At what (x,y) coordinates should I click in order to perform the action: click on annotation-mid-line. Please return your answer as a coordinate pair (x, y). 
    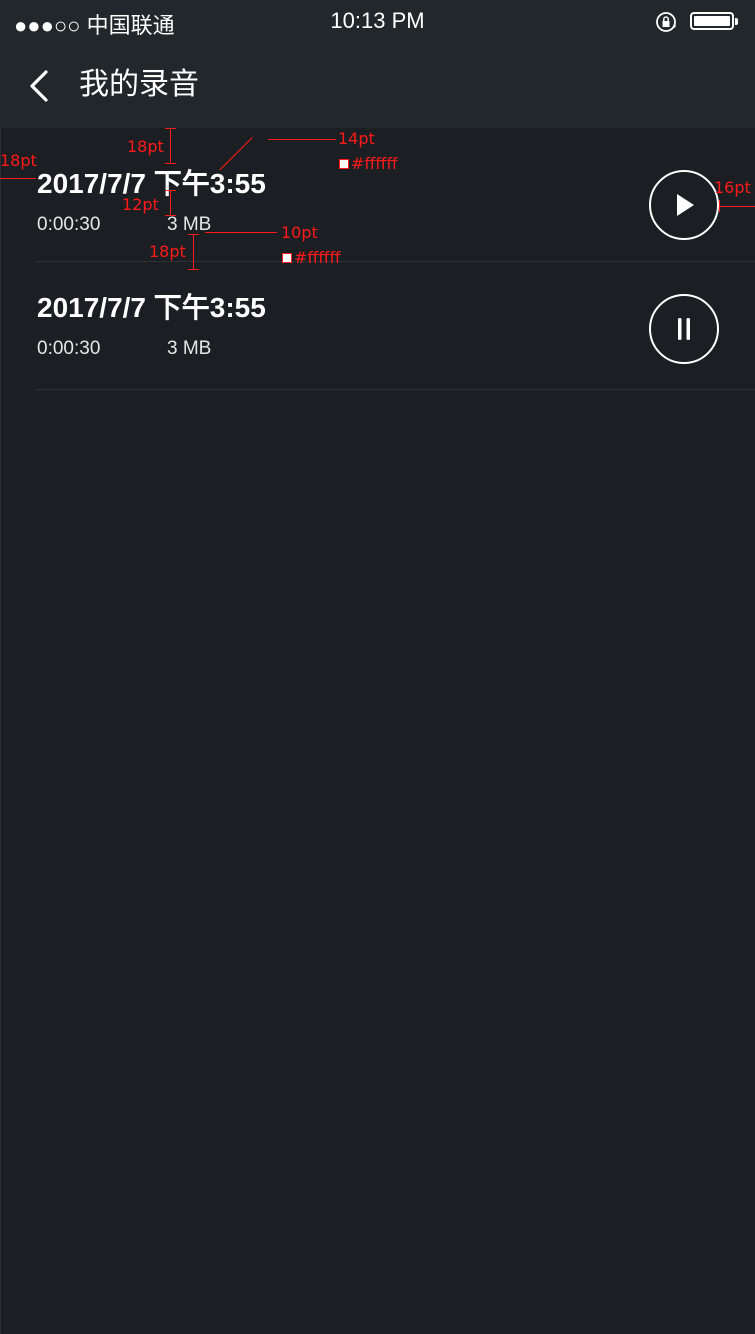
    Looking at the image, I should click on (170, 203).